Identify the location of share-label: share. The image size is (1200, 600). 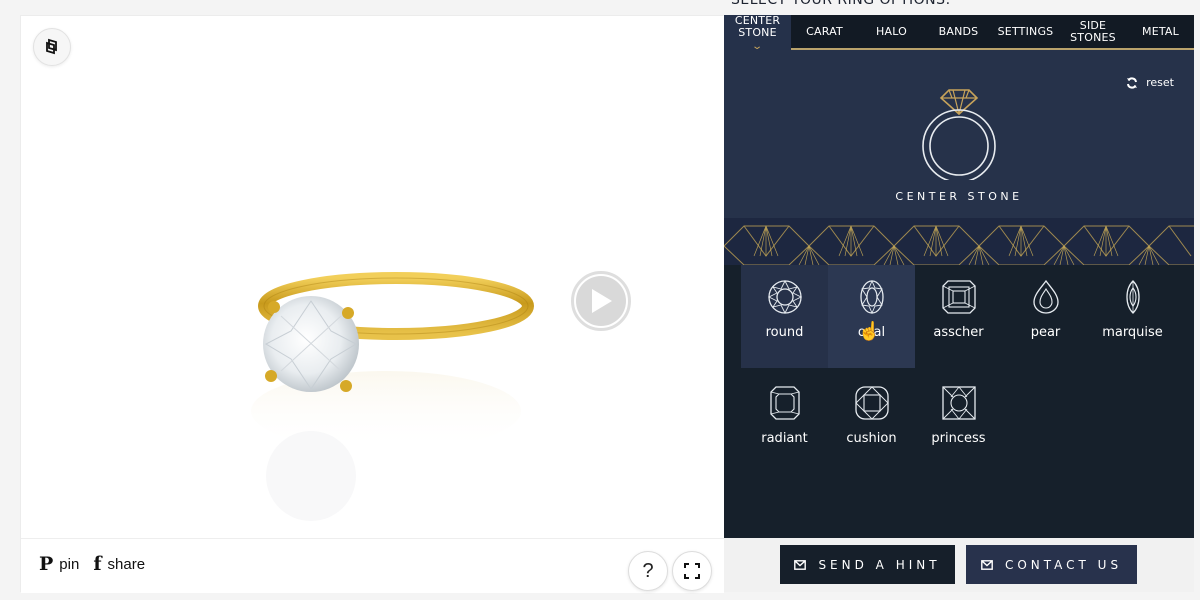
(126, 564).